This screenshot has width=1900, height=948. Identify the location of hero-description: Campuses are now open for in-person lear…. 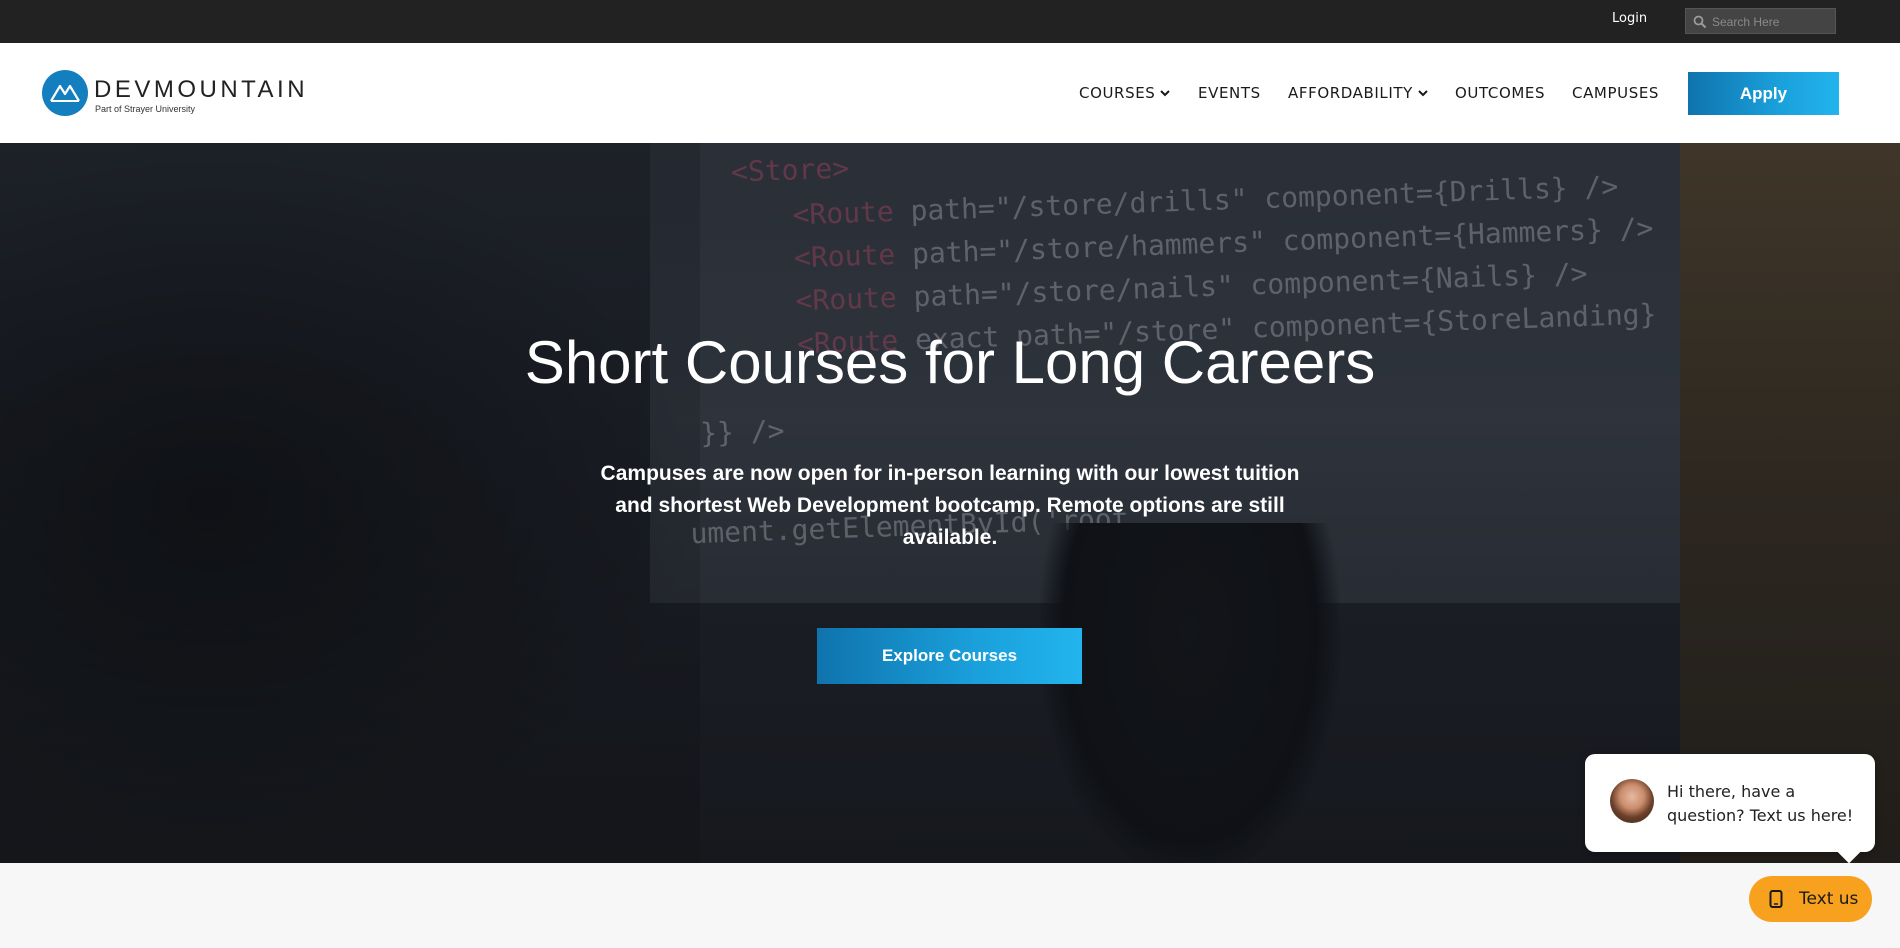
(950, 505).